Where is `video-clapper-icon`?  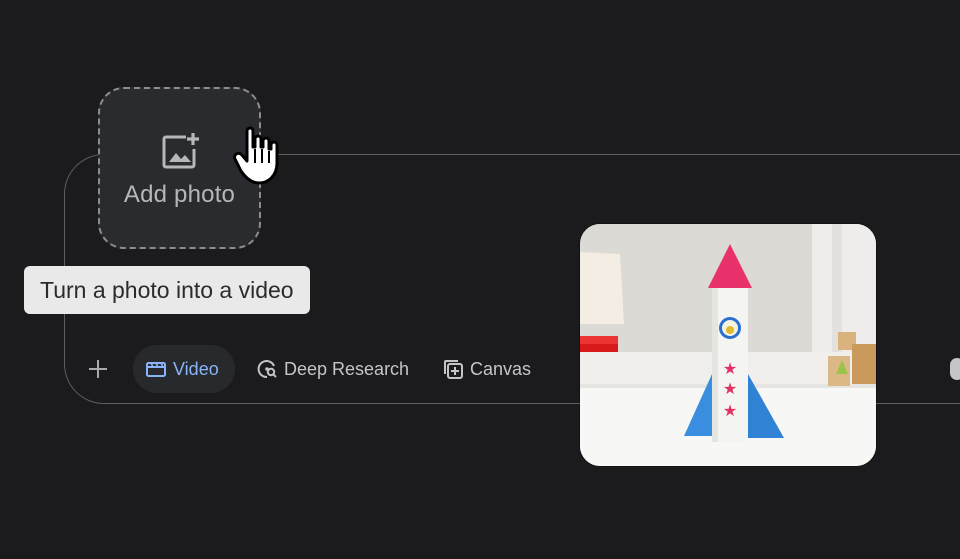 video-clapper-icon is located at coordinates (156, 369).